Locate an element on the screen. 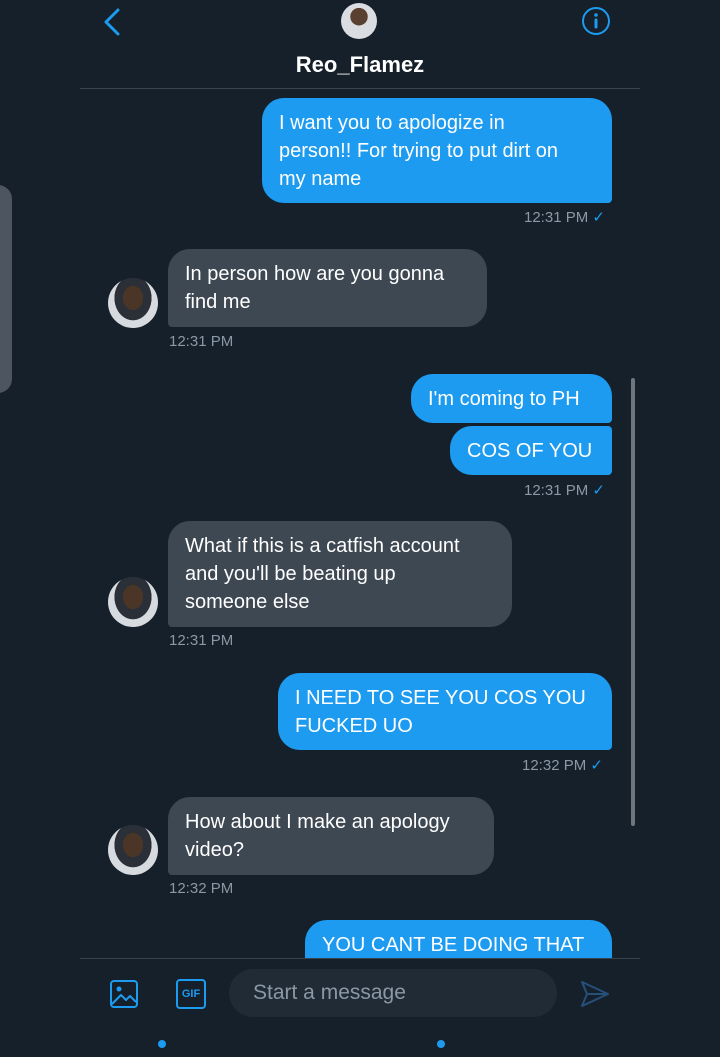 The height and width of the screenshot is (1057, 720). edge-handle is located at coordinates (6, 289).